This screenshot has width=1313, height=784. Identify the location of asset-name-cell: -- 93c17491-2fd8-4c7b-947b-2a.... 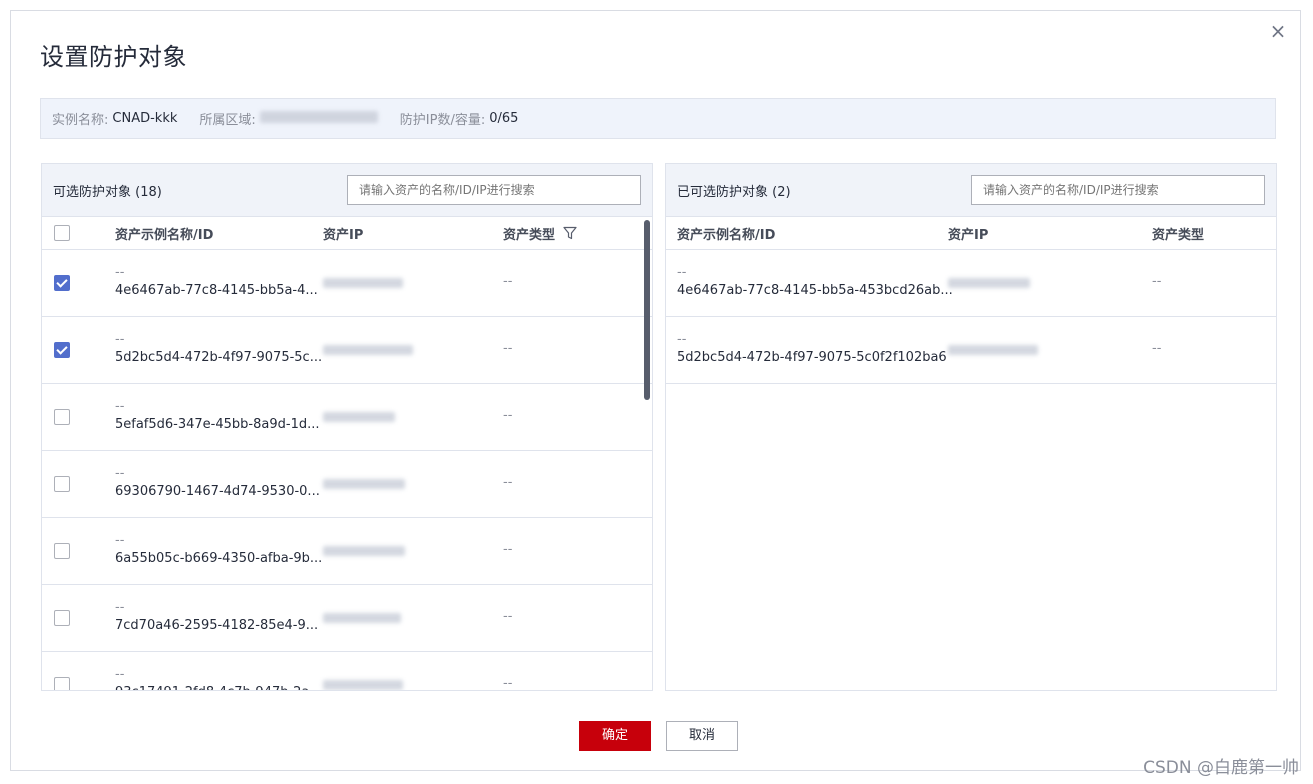
(218, 678).